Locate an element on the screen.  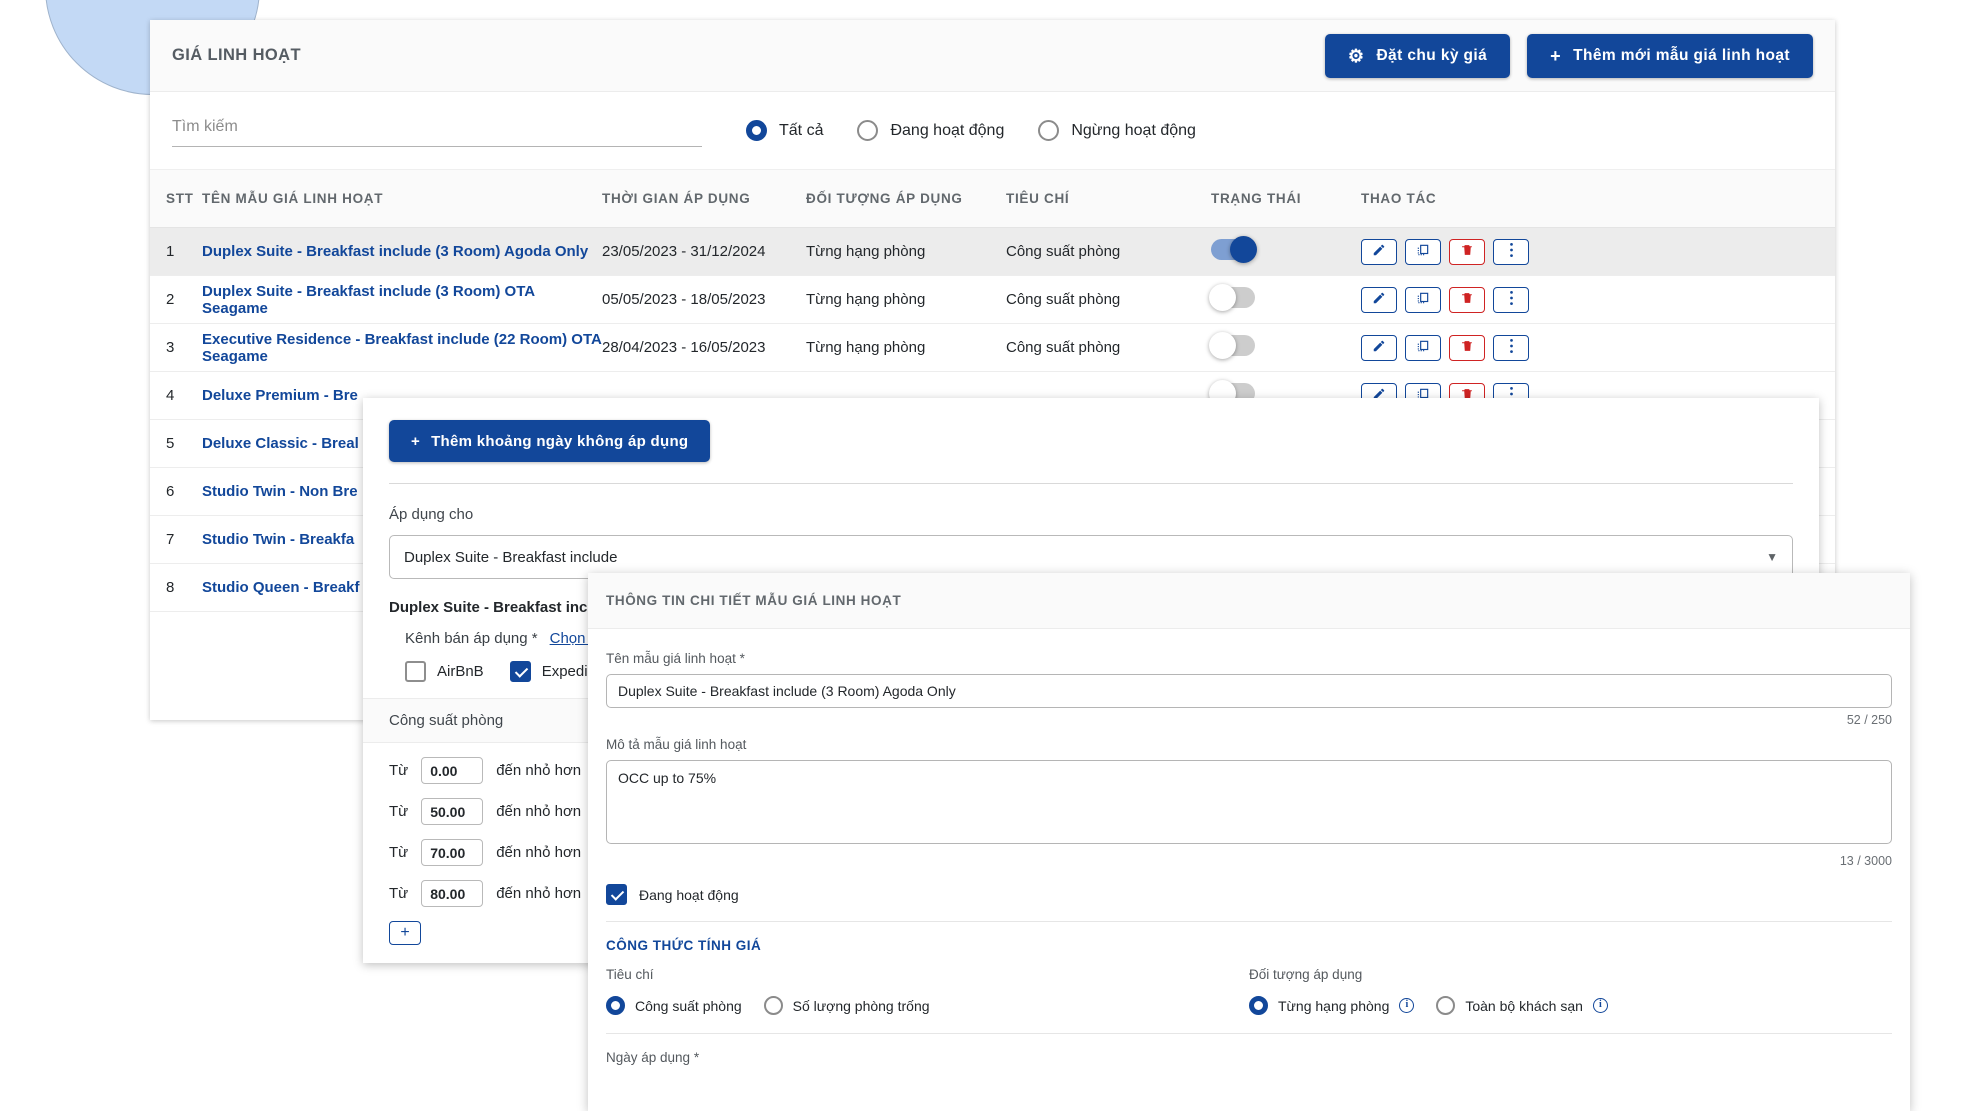
row-name-link: Deluxe Premium - Bre is located at coordinates (280, 395).